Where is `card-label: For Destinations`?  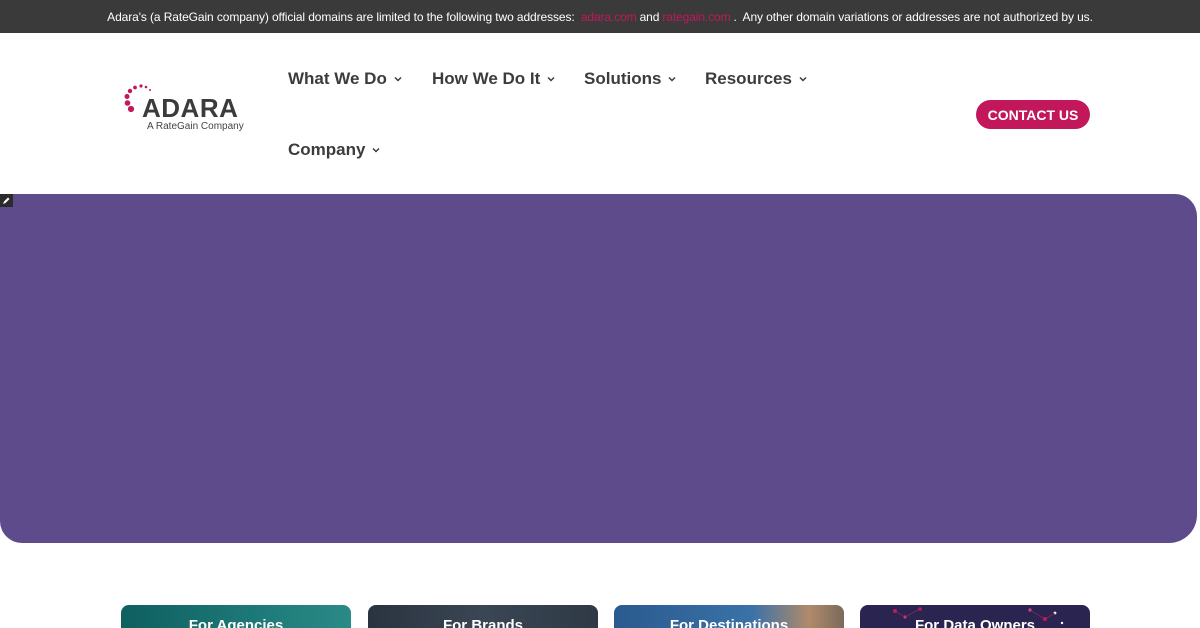 card-label: For Destinations is located at coordinates (729, 622).